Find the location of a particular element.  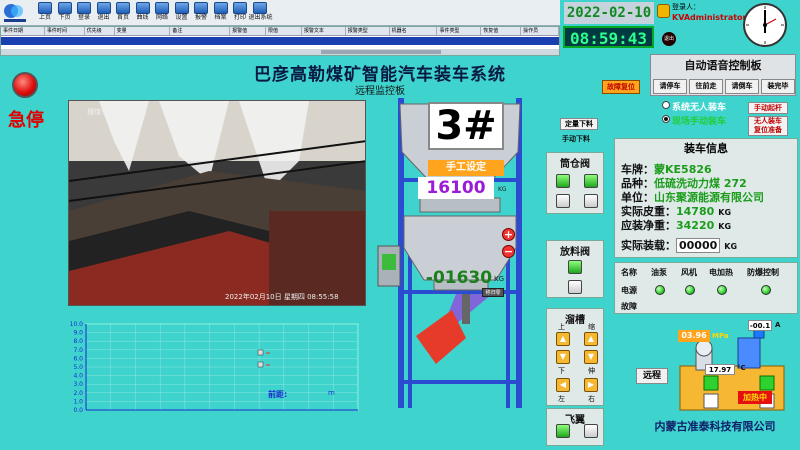

flying-wing-open-button is located at coordinates (563, 431).